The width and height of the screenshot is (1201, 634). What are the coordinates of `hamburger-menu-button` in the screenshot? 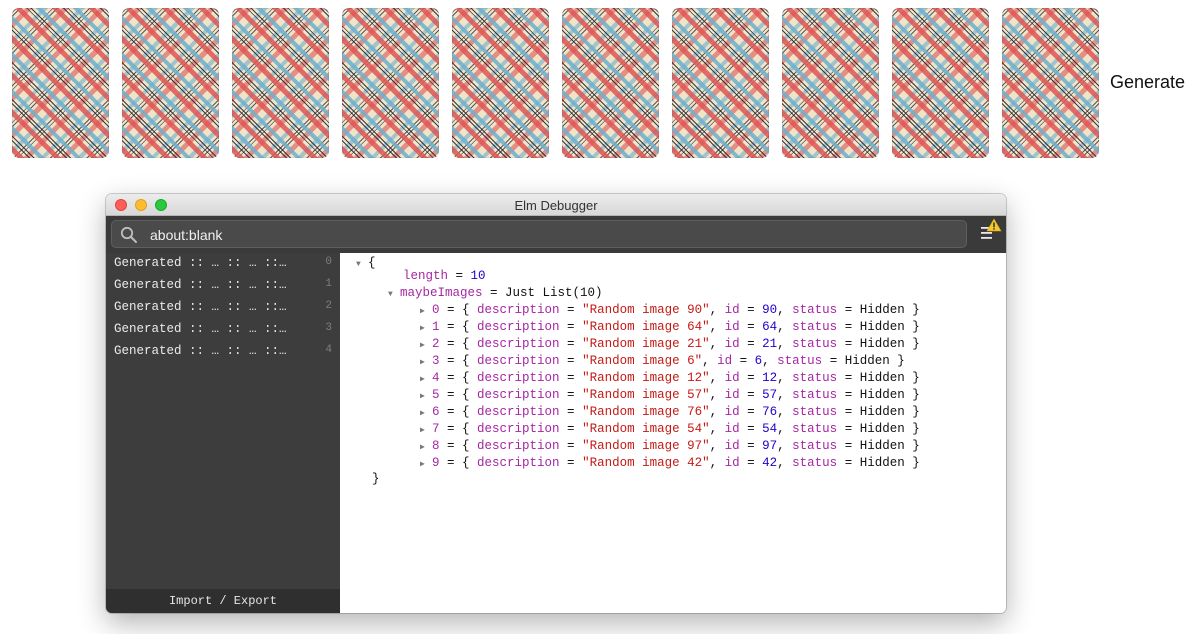 It's located at (991, 232).